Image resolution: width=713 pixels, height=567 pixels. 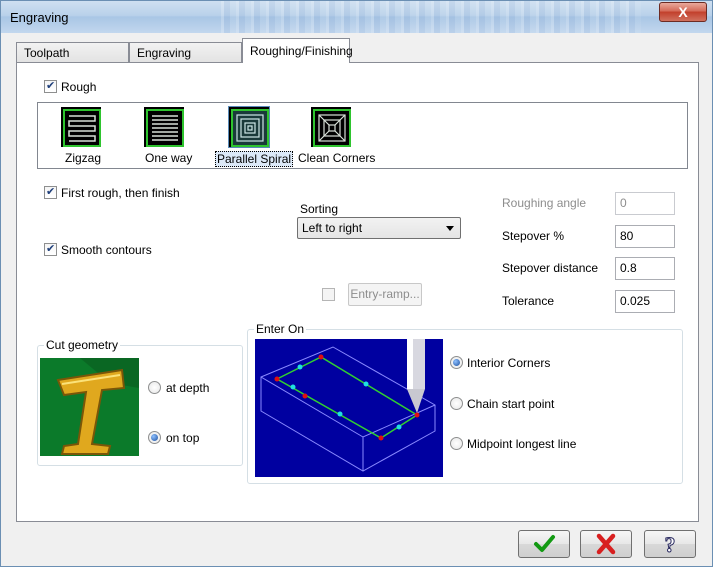 I want to click on sorting-label: Sorting, so click(x=319, y=209).